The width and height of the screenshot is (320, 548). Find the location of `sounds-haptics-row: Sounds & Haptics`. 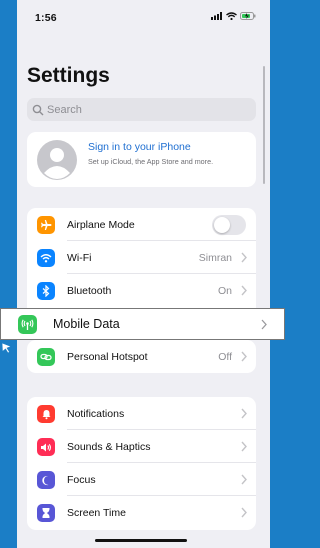

sounds-haptics-row: Sounds & Haptics is located at coordinates (141, 446).